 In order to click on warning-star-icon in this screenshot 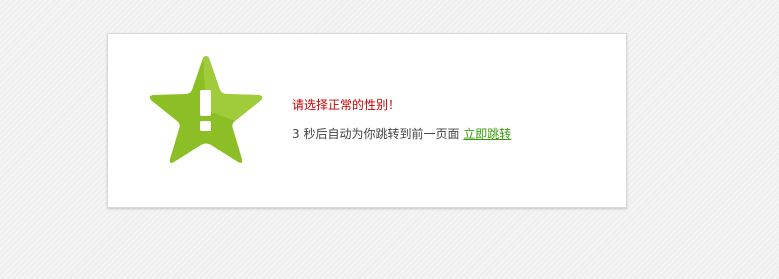, I will do `click(206, 109)`.